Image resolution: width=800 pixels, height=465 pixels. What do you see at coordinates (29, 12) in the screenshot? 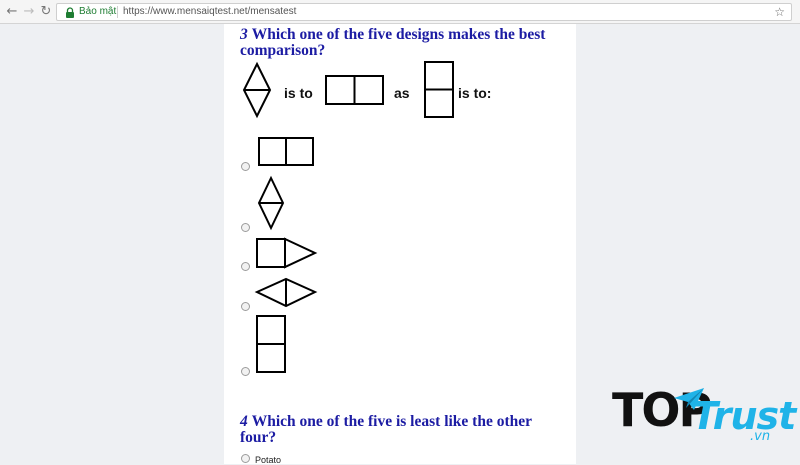
I see `forward-arrow-icon: →` at bounding box center [29, 12].